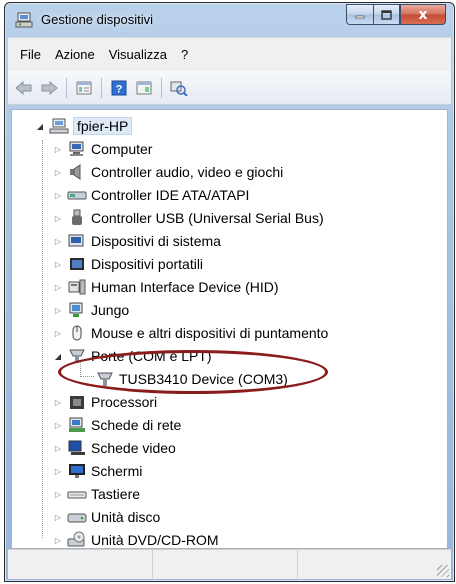 The width and height of the screenshot is (456, 584). I want to click on close-icon: x, so click(423, 14).